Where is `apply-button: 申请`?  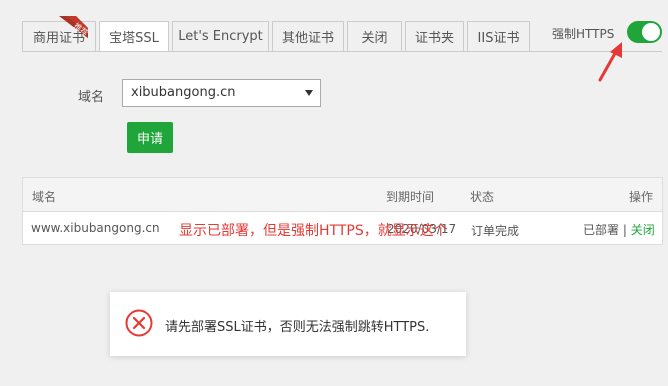
apply-button: 申请 is located at coordinates (150, 137).